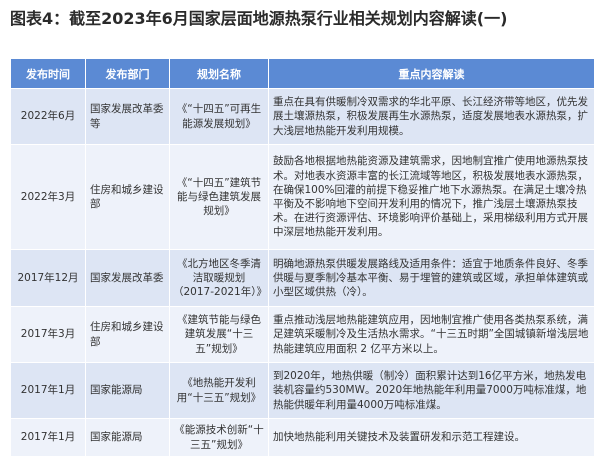 Image resolution: width=604 pixels, height=465 pixels. I want to click on cell-plan: 《能源技术创新“十三五”规划》, so click(219, 437).